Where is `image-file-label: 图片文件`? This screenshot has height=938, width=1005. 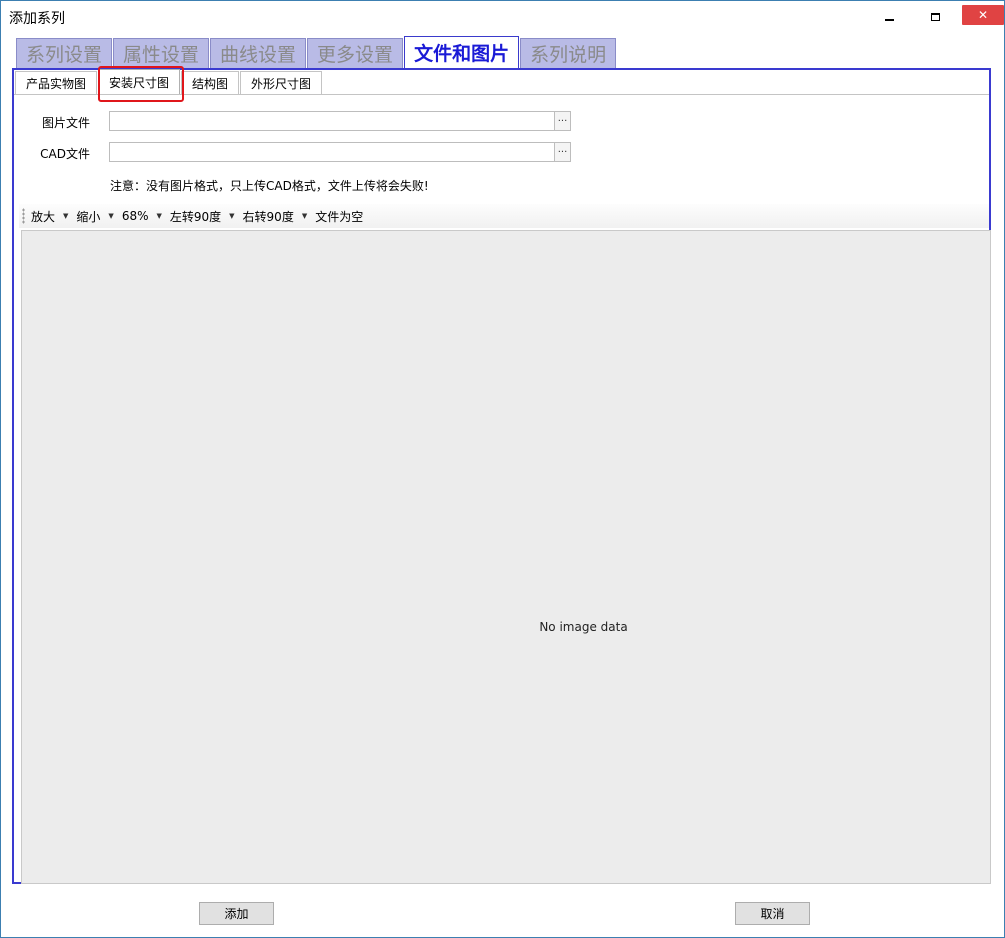 image-file-label: 图片文件 is located at coordinates (65, 123).